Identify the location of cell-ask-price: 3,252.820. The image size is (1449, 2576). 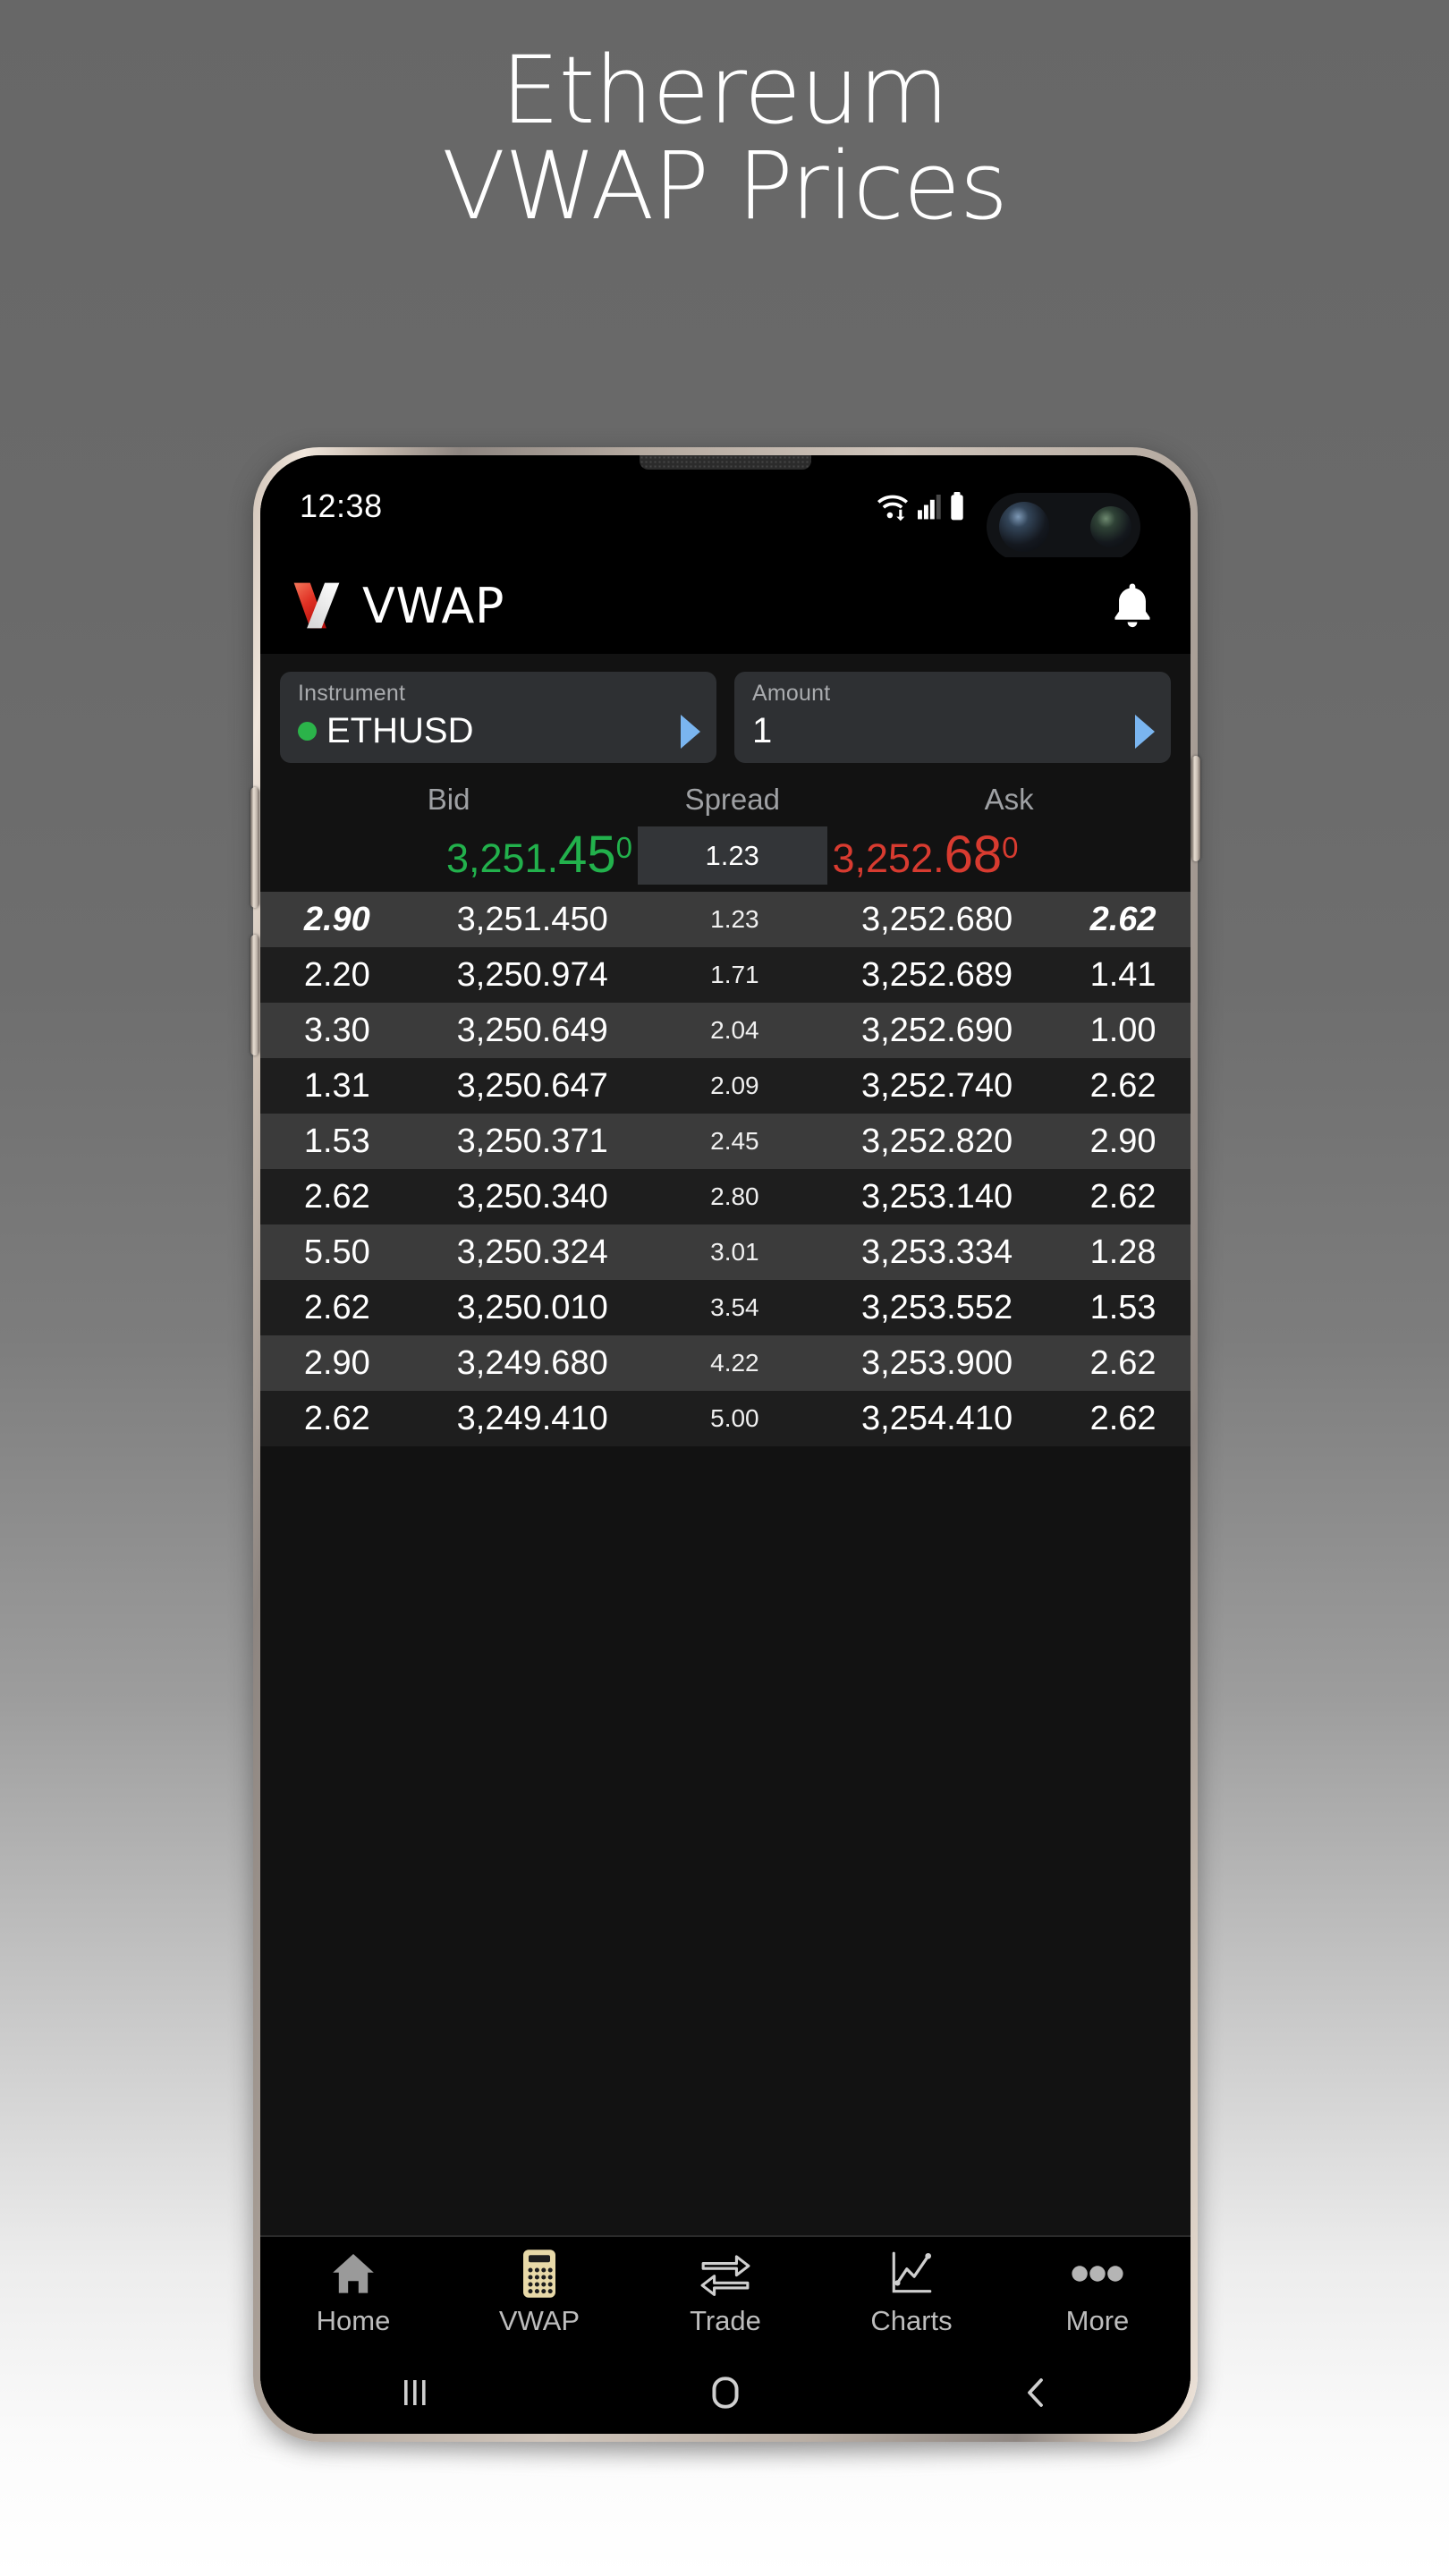
(937, 1141).